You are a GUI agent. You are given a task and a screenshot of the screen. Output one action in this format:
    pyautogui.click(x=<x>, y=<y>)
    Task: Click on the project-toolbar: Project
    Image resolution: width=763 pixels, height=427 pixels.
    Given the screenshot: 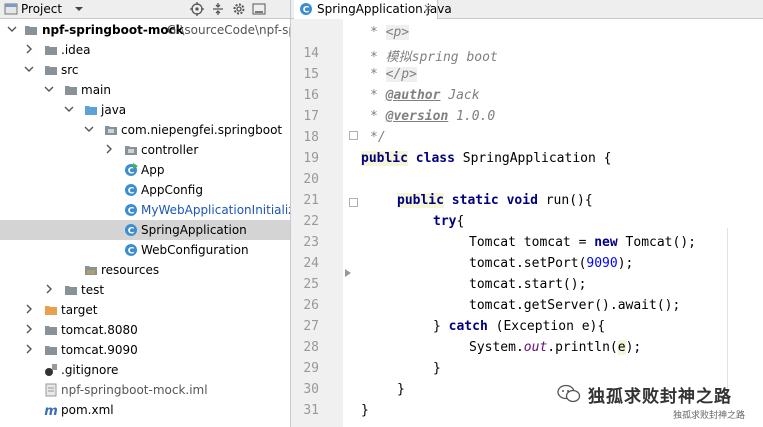 What is the action you would take?
    pyautogui.click(x=145, y=9)
    